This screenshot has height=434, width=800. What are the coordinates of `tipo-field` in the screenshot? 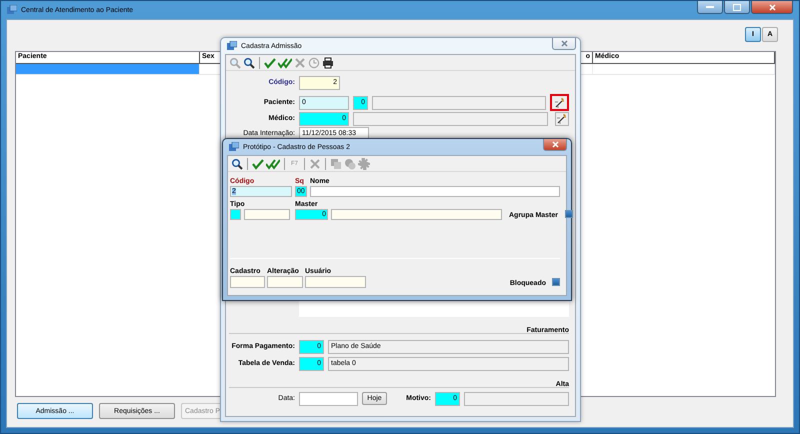 It's located at (267, 214).